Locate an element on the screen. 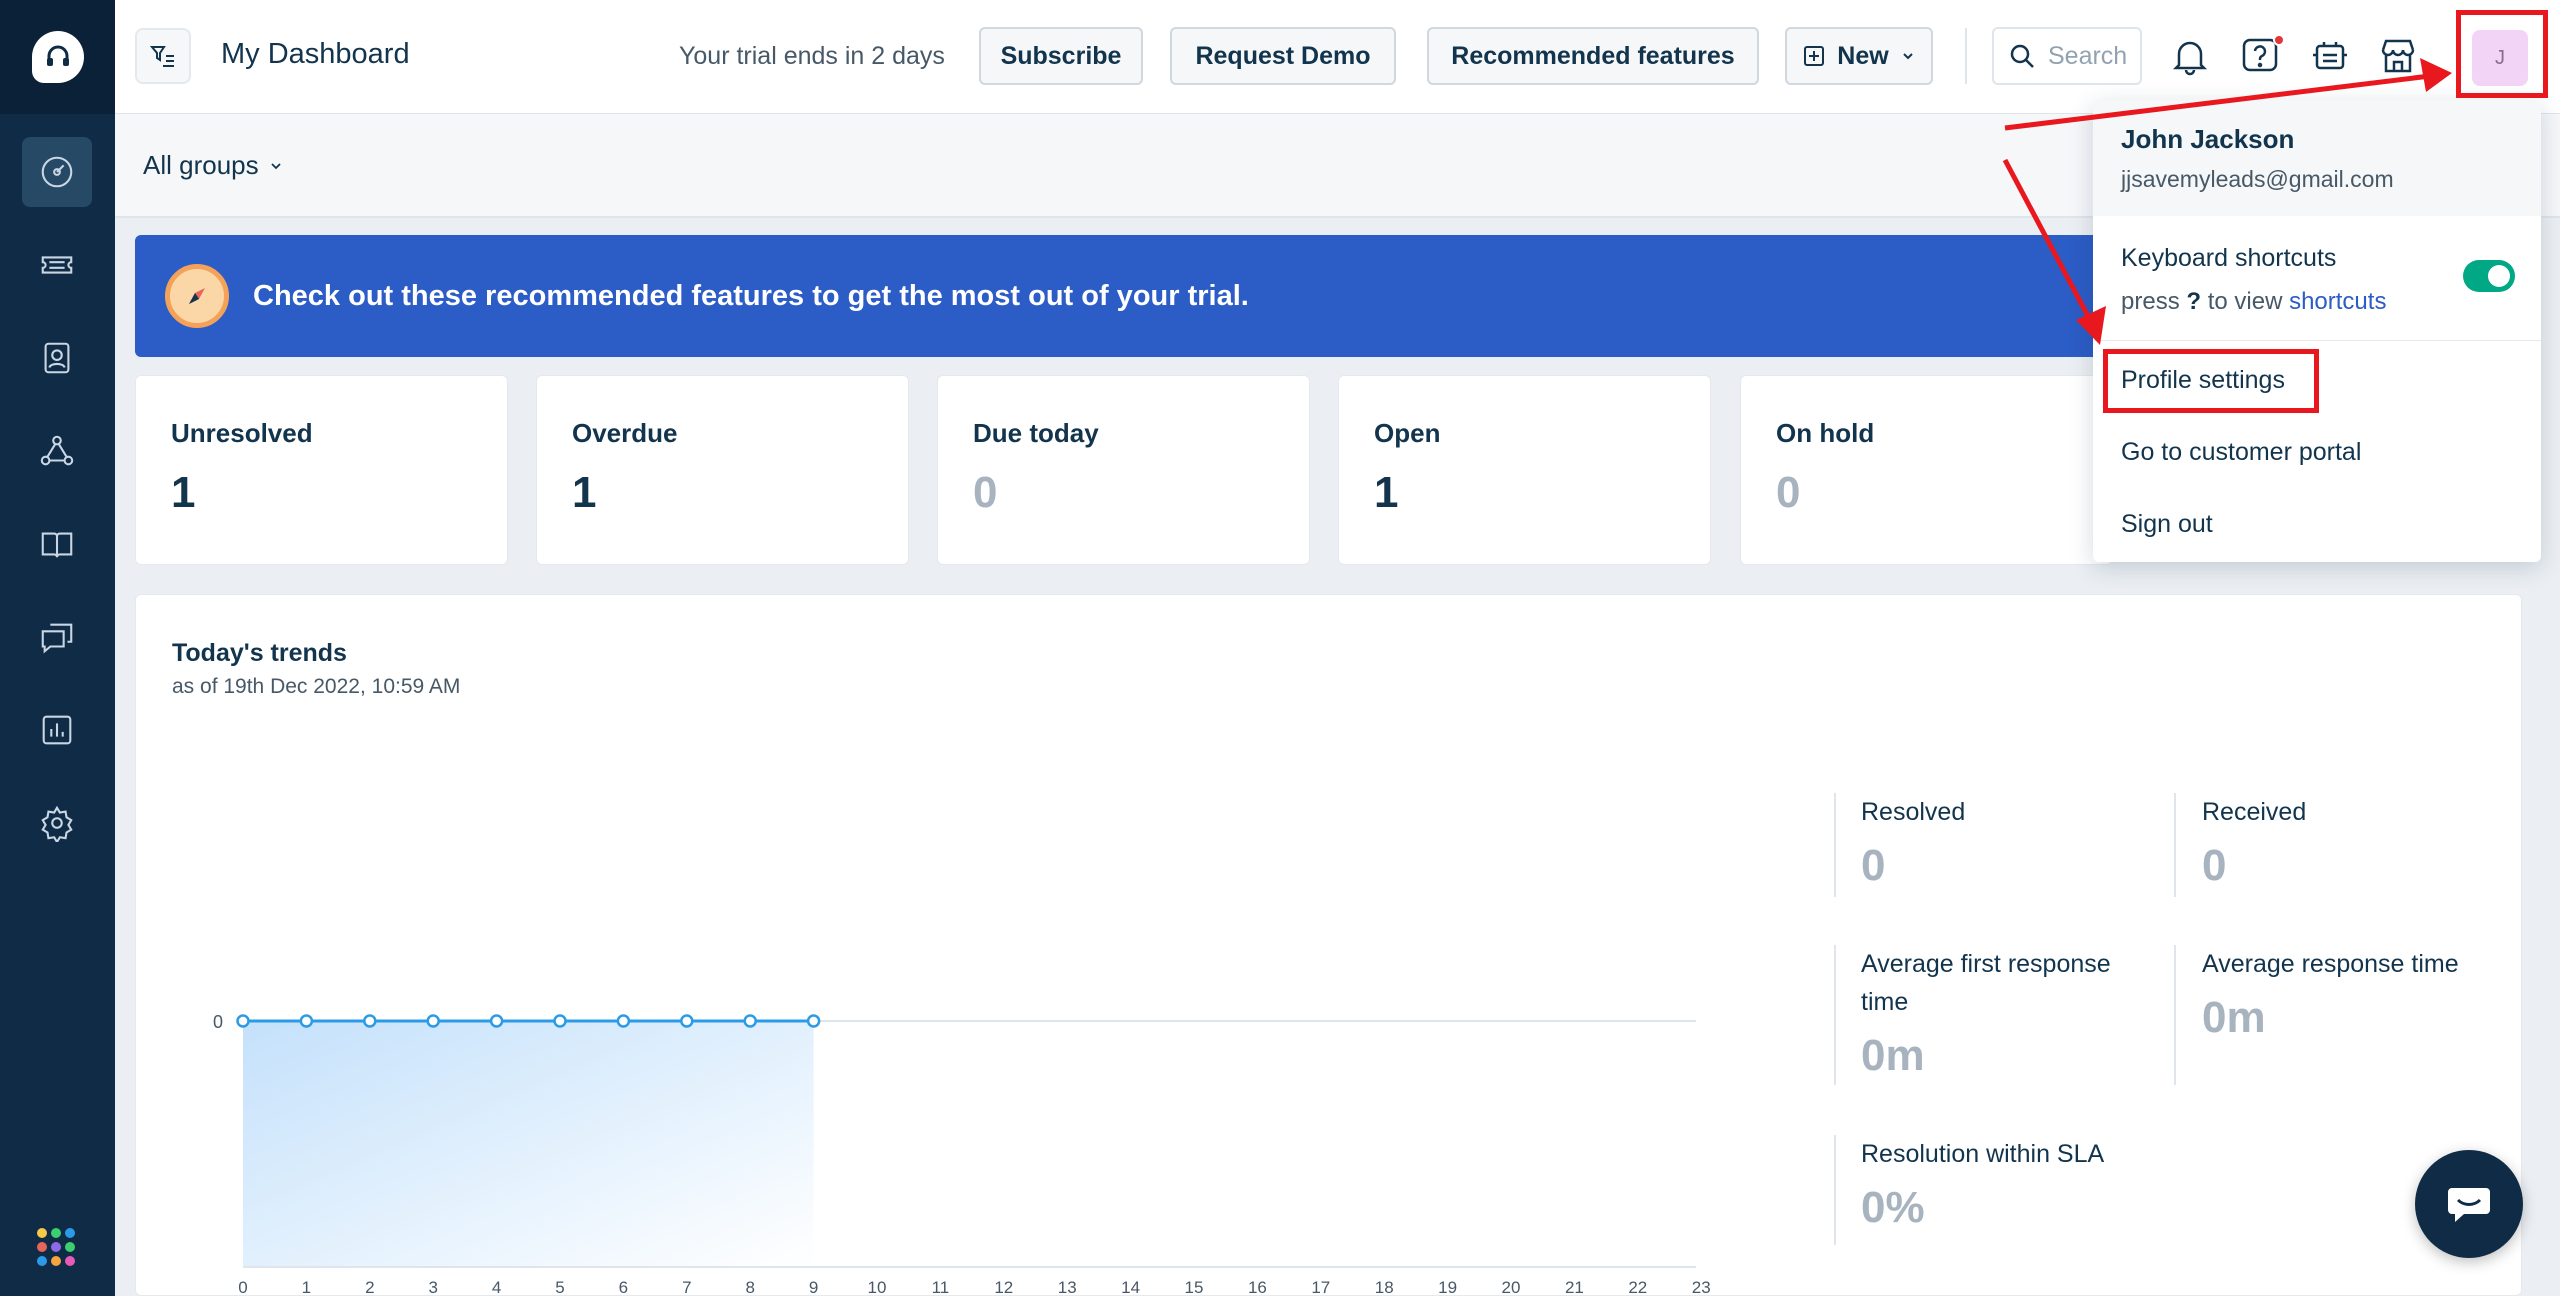 This screenshot has height=1296, width=2560. chat-icon is located at coordinates (2469, 1205).